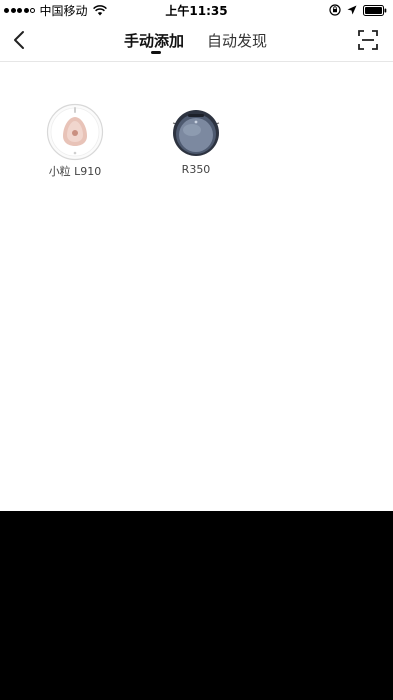 The width and height of the screenshot is (393, 700). What do you see at coordinates (75, 171) in the screenshot?
I see `device-label: 小粒 L910` at bounding box center [75, 171].